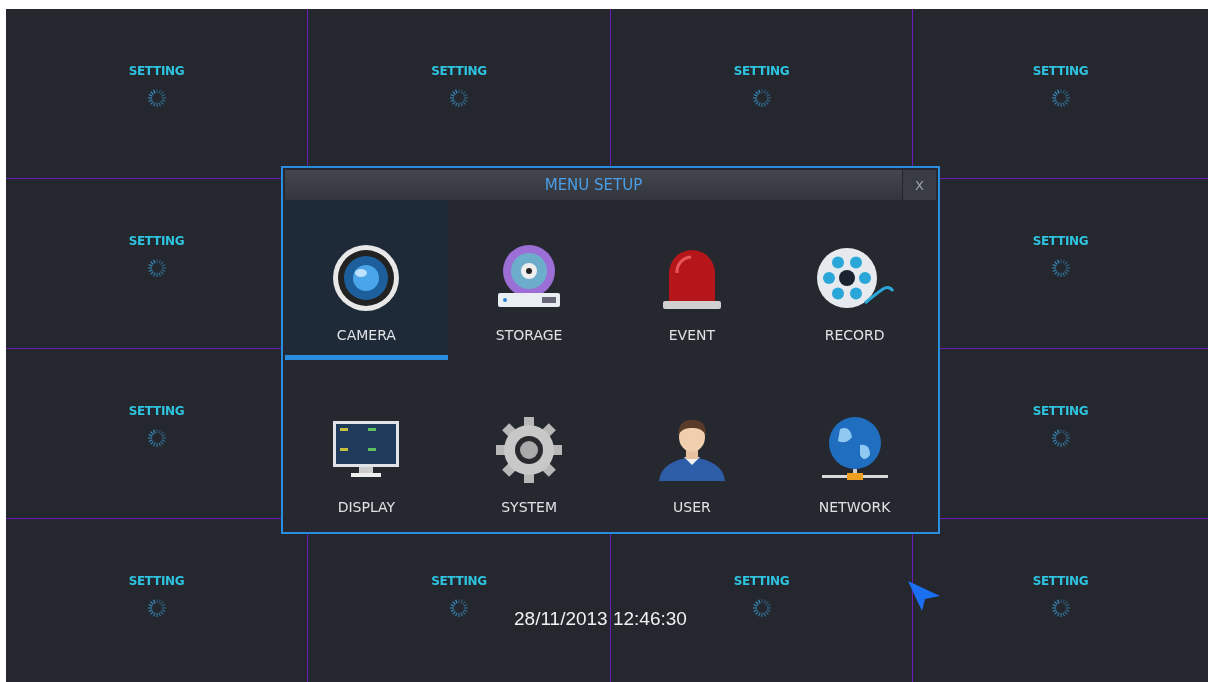  I want to click on camera-lens-icon, so click(366, 278).